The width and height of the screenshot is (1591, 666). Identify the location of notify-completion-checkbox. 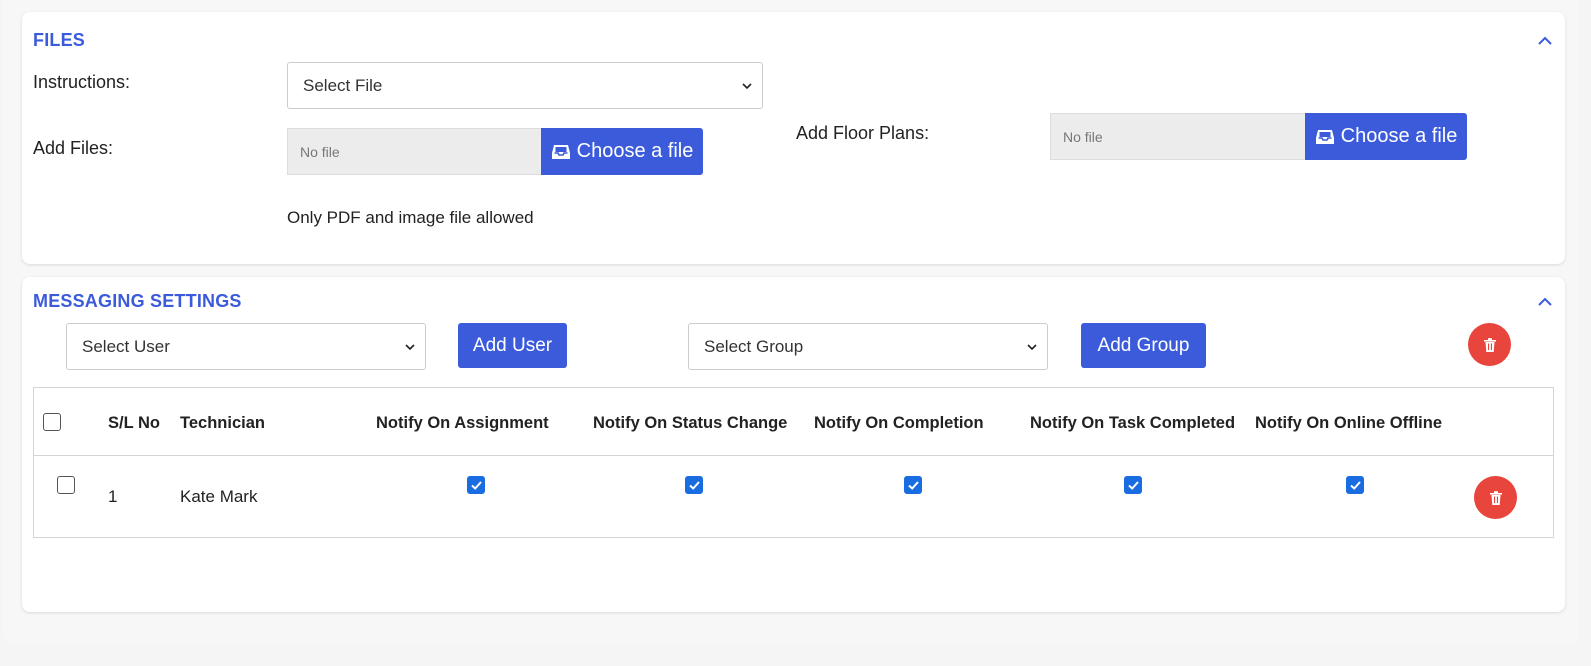
(913, 485).